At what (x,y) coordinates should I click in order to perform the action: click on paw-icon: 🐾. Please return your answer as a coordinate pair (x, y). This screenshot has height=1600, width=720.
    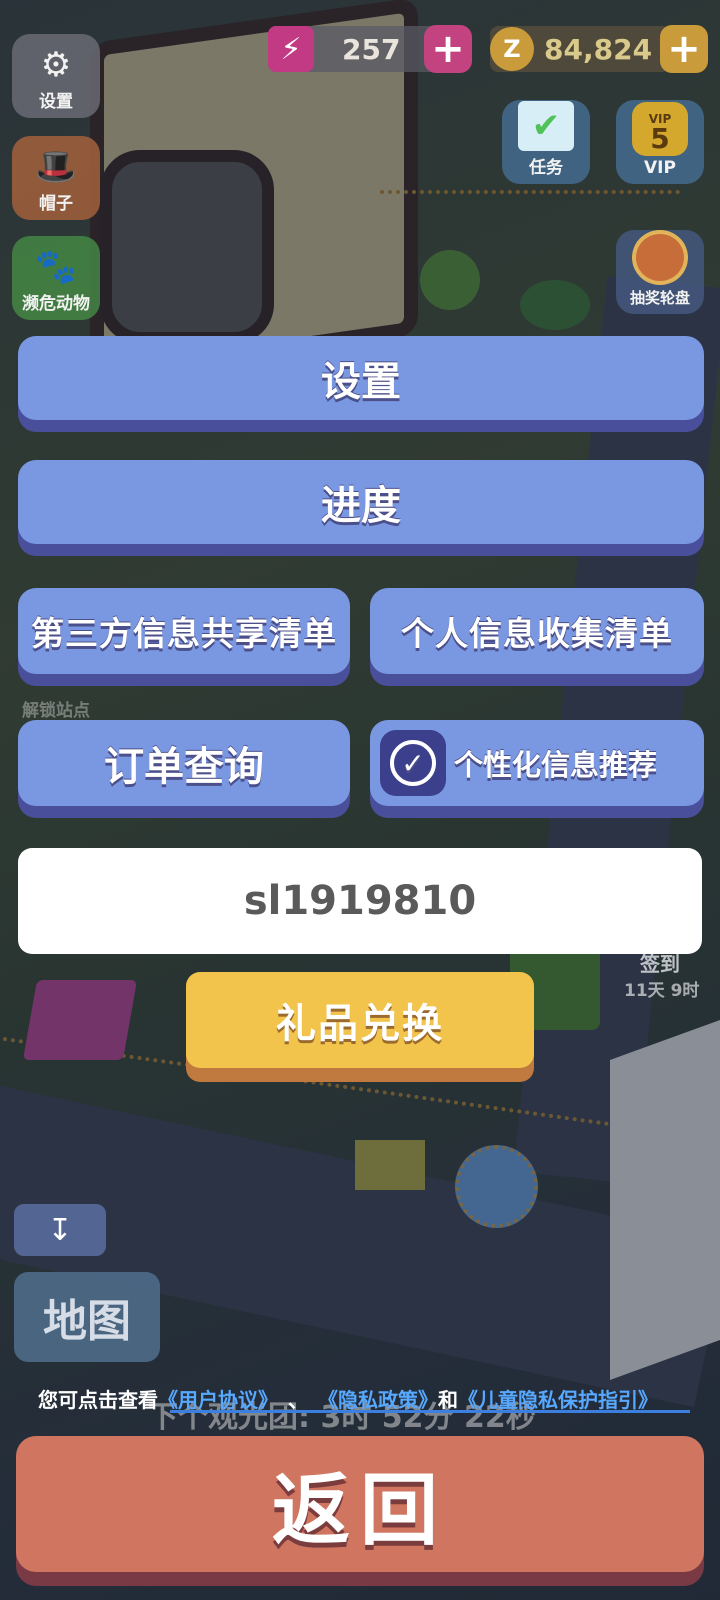
    Looking at the image, I should click on (56, 267).